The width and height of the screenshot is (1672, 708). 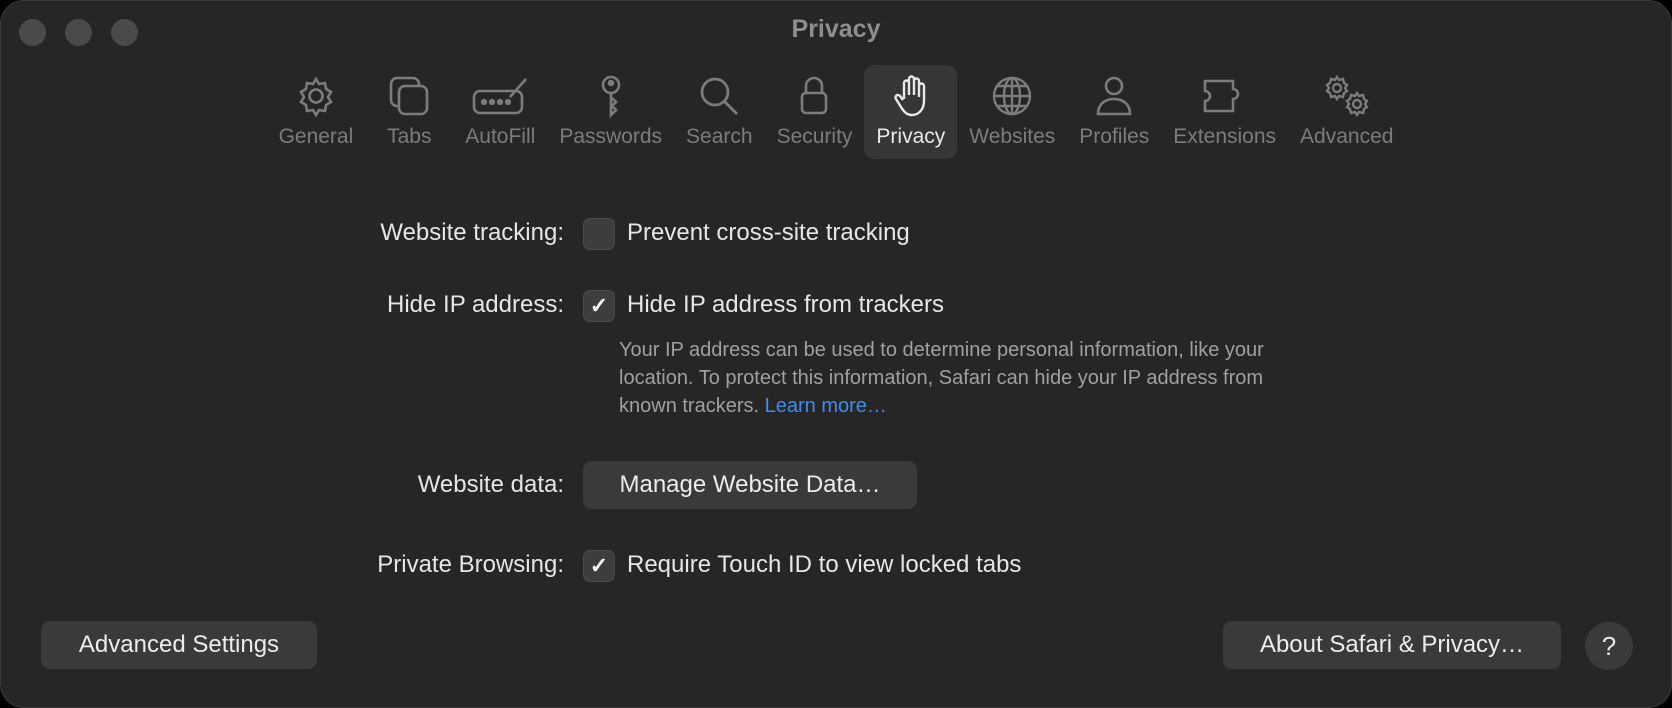 I want to click on tab-advanced: Advanced, so click(x=1346, y=112).